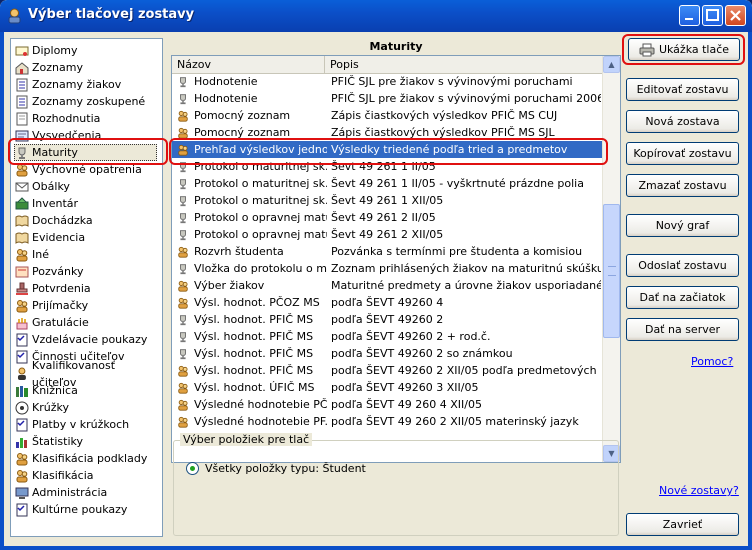 The image size is (752, 550). What do you see at coordinates (388, 319) in the screenshot?
I see `table-row: Výsl. hodnot. PFIČ MS podľa ŠEVT 49260 2` at bounding box center [388, 319].